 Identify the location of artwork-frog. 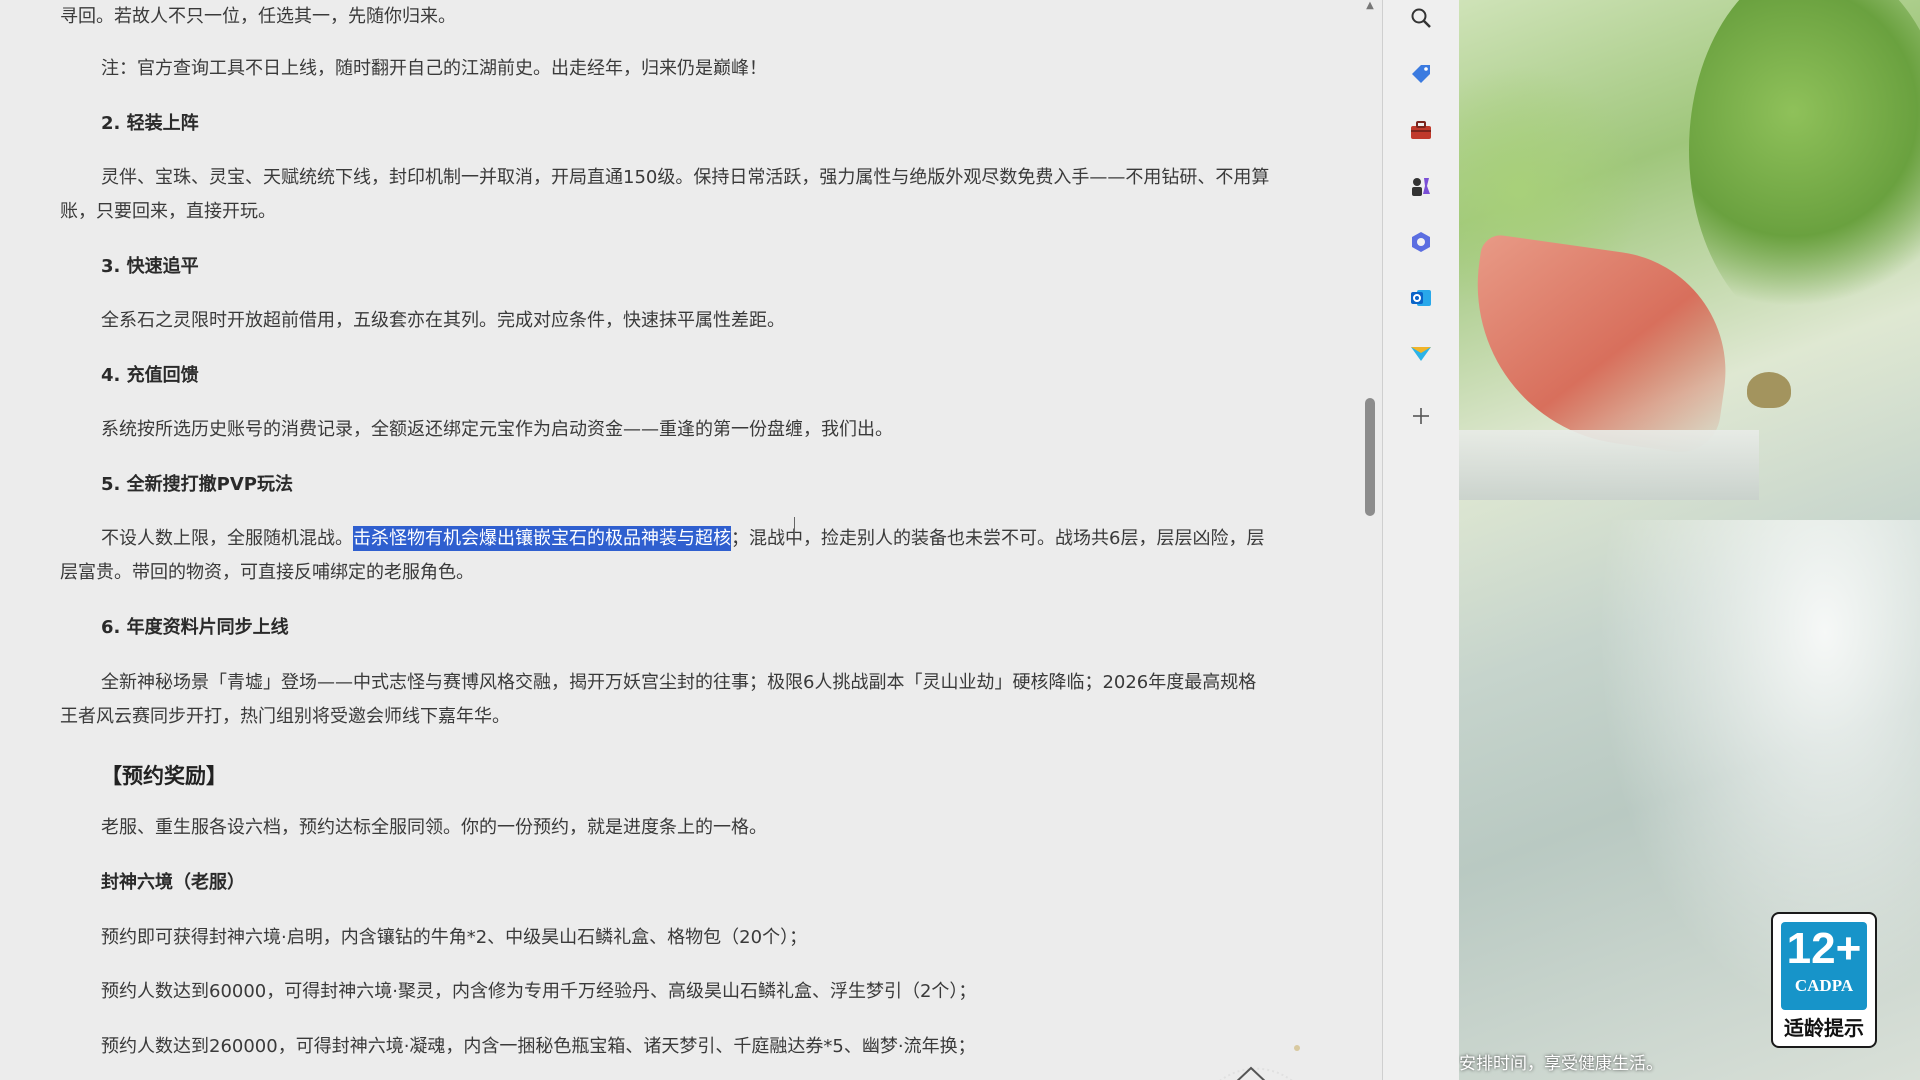
(1769, 390).